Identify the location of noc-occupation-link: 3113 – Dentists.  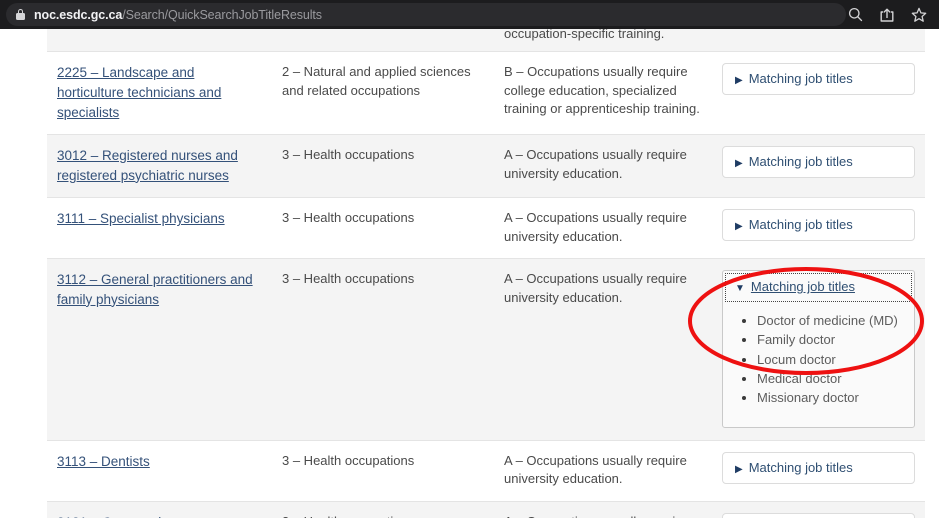
(103, 461).